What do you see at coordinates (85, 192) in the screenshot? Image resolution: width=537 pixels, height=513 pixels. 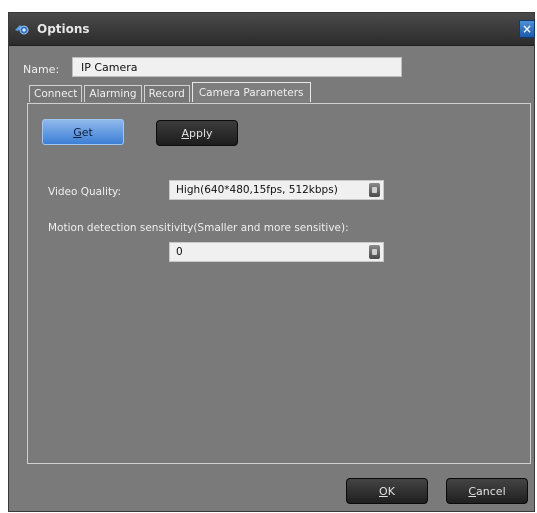 I see `video-quality-label: Video Quality:` at bounding box center [85, 192].